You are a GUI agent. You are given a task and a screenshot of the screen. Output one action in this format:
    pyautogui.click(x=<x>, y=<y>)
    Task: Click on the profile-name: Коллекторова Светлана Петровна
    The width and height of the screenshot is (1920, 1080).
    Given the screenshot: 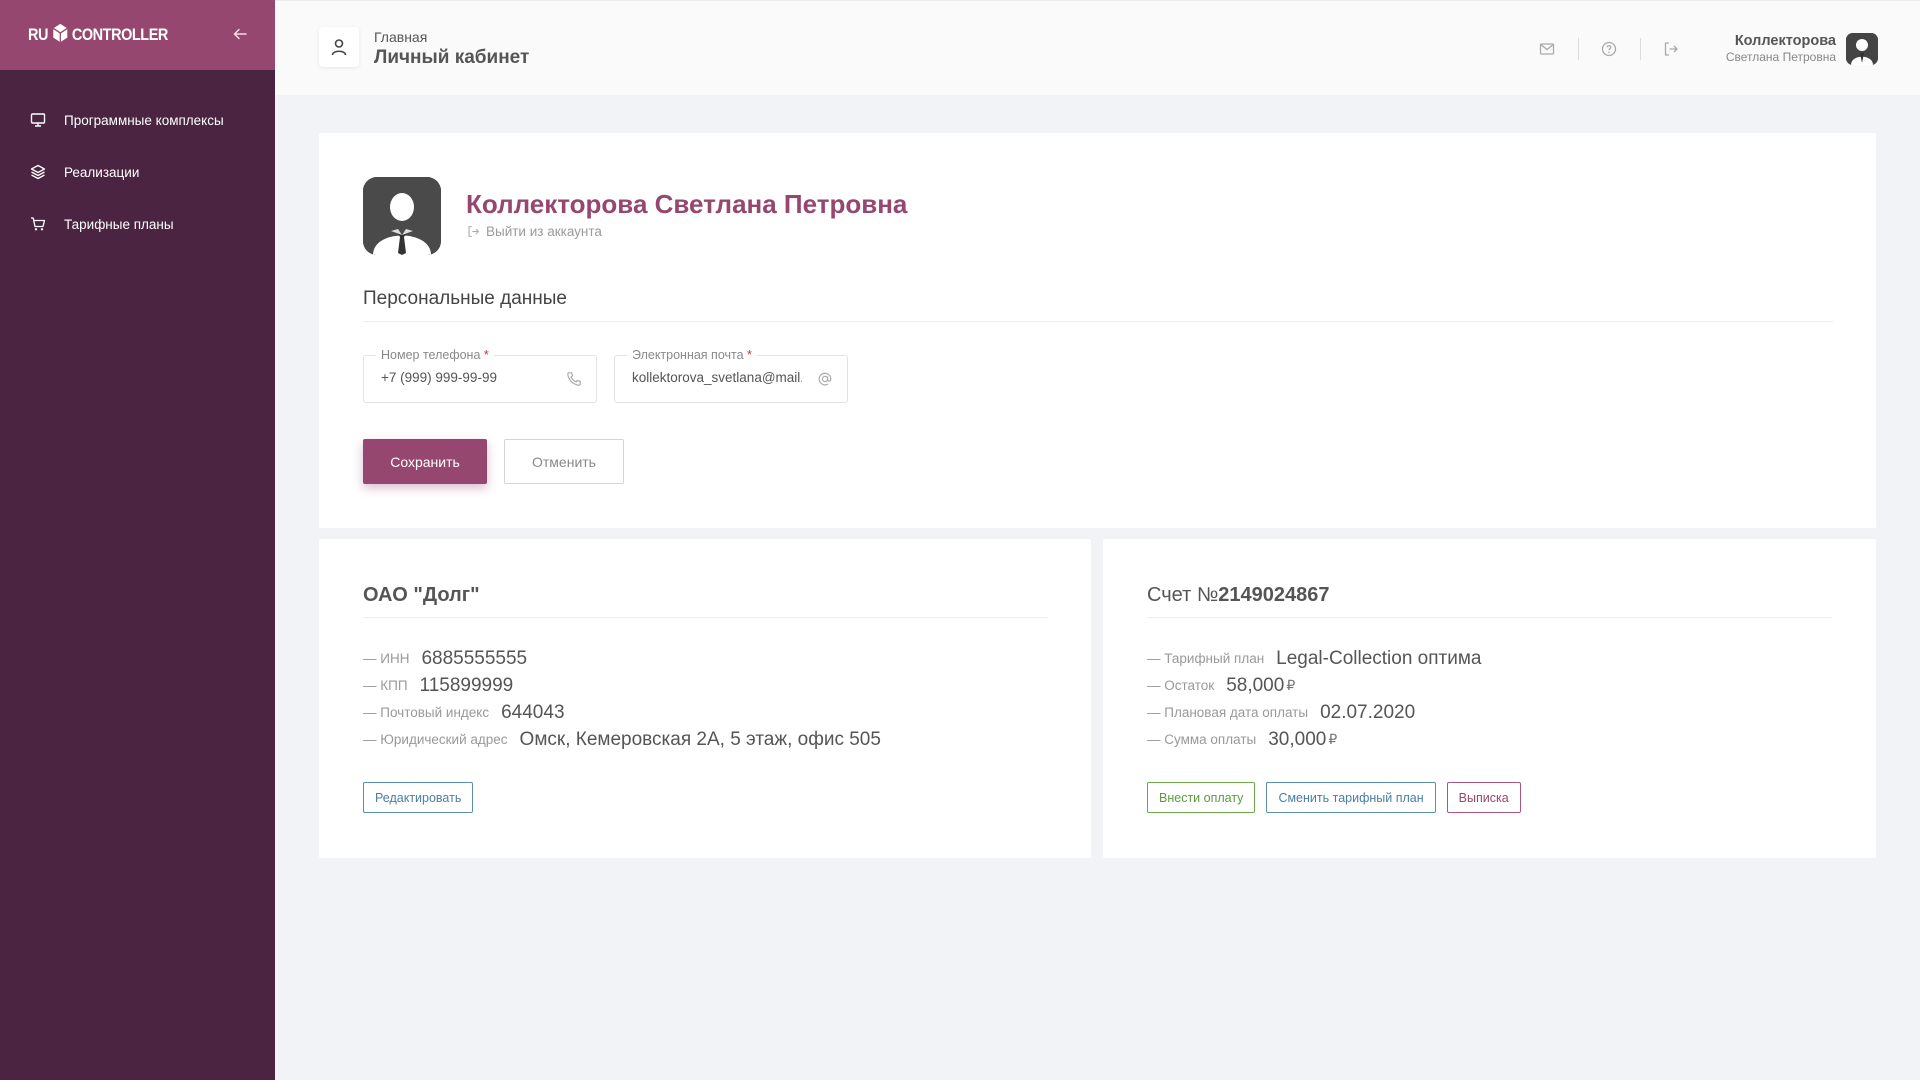 What is the action you would take?
    pyautogui.click(x=687, y=204)
    